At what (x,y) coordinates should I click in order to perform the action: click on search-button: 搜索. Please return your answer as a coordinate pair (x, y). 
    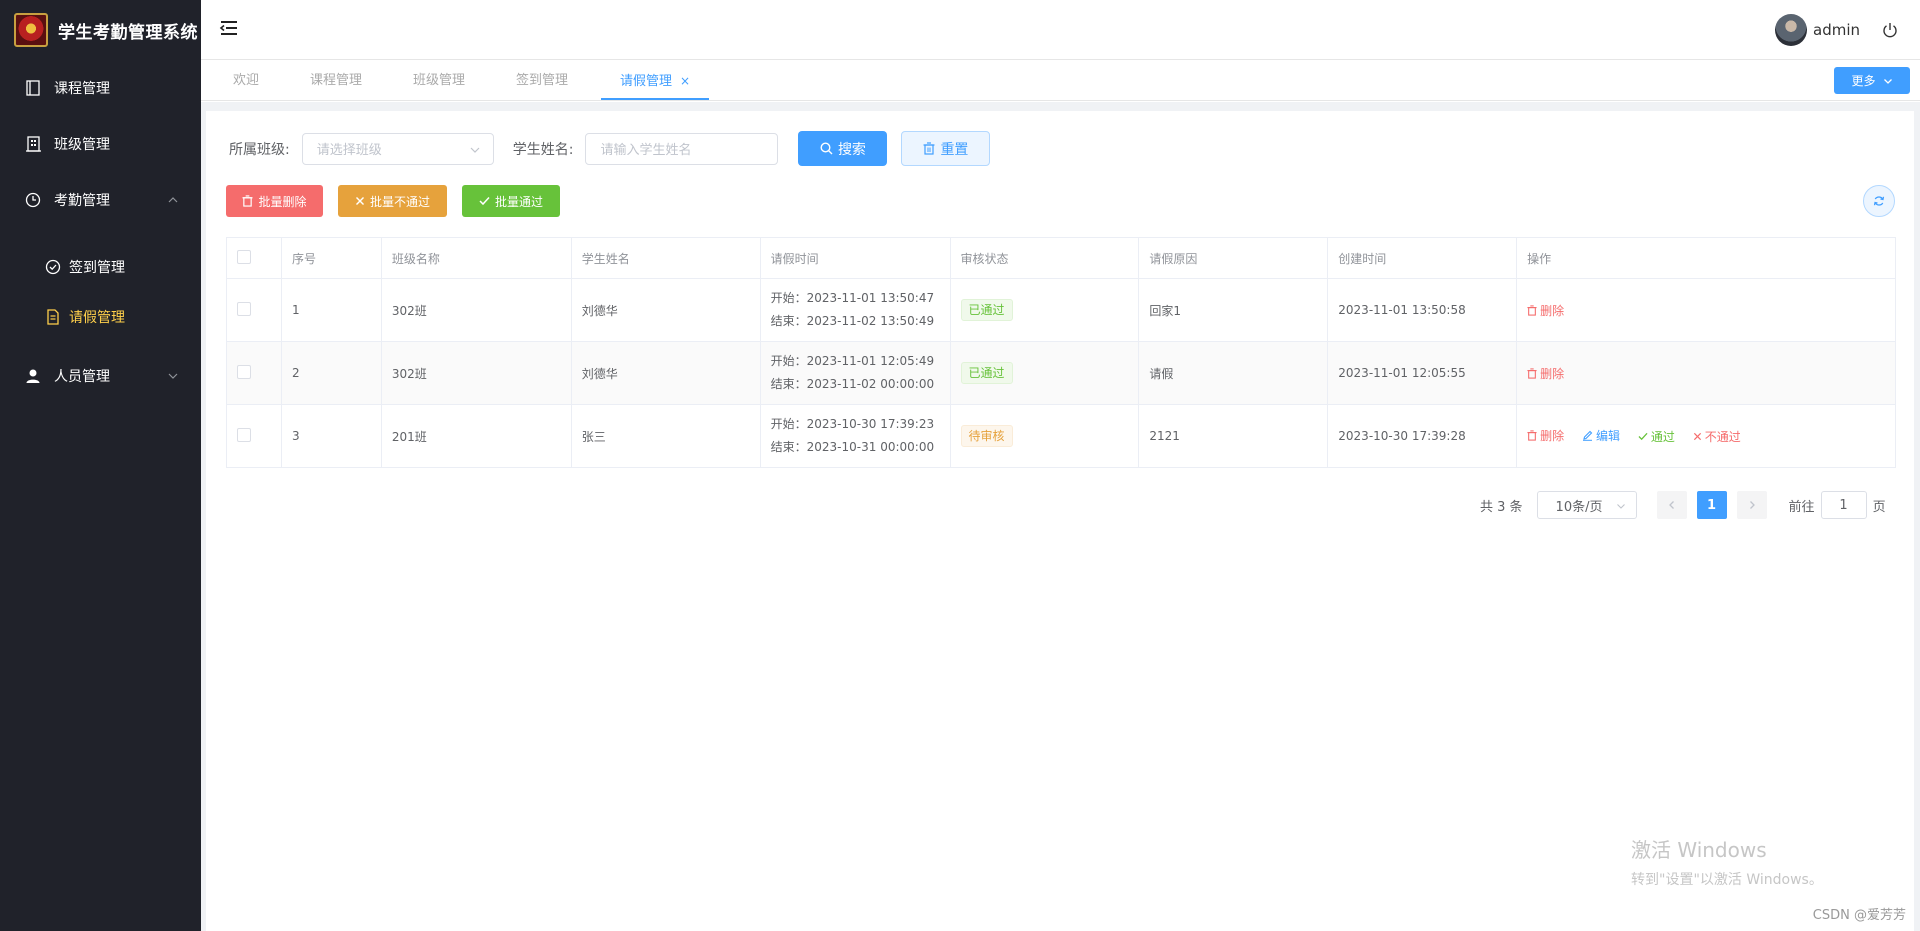
    Looking at the image, I should click on (843, 148).